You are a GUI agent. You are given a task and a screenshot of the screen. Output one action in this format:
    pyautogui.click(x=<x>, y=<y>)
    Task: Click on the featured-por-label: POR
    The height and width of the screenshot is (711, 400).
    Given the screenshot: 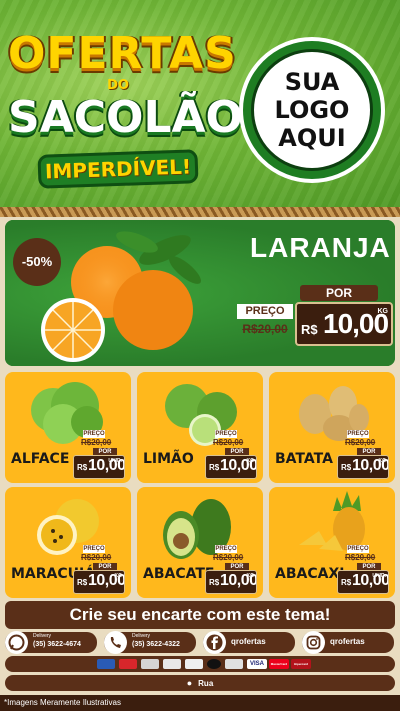 What is the action you would take?
    pyautogui.click(x=339, y=293)
    